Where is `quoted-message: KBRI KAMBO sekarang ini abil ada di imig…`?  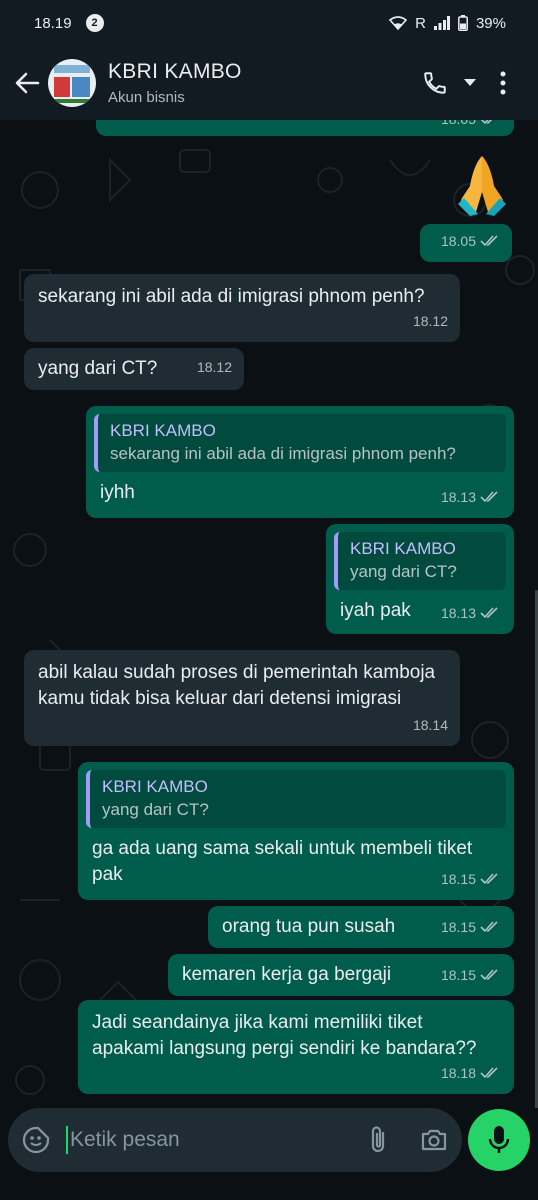
quoted-message: KBRI KAMBO sekarang ini abil ada di imig… is located at coordinates (300, 443).